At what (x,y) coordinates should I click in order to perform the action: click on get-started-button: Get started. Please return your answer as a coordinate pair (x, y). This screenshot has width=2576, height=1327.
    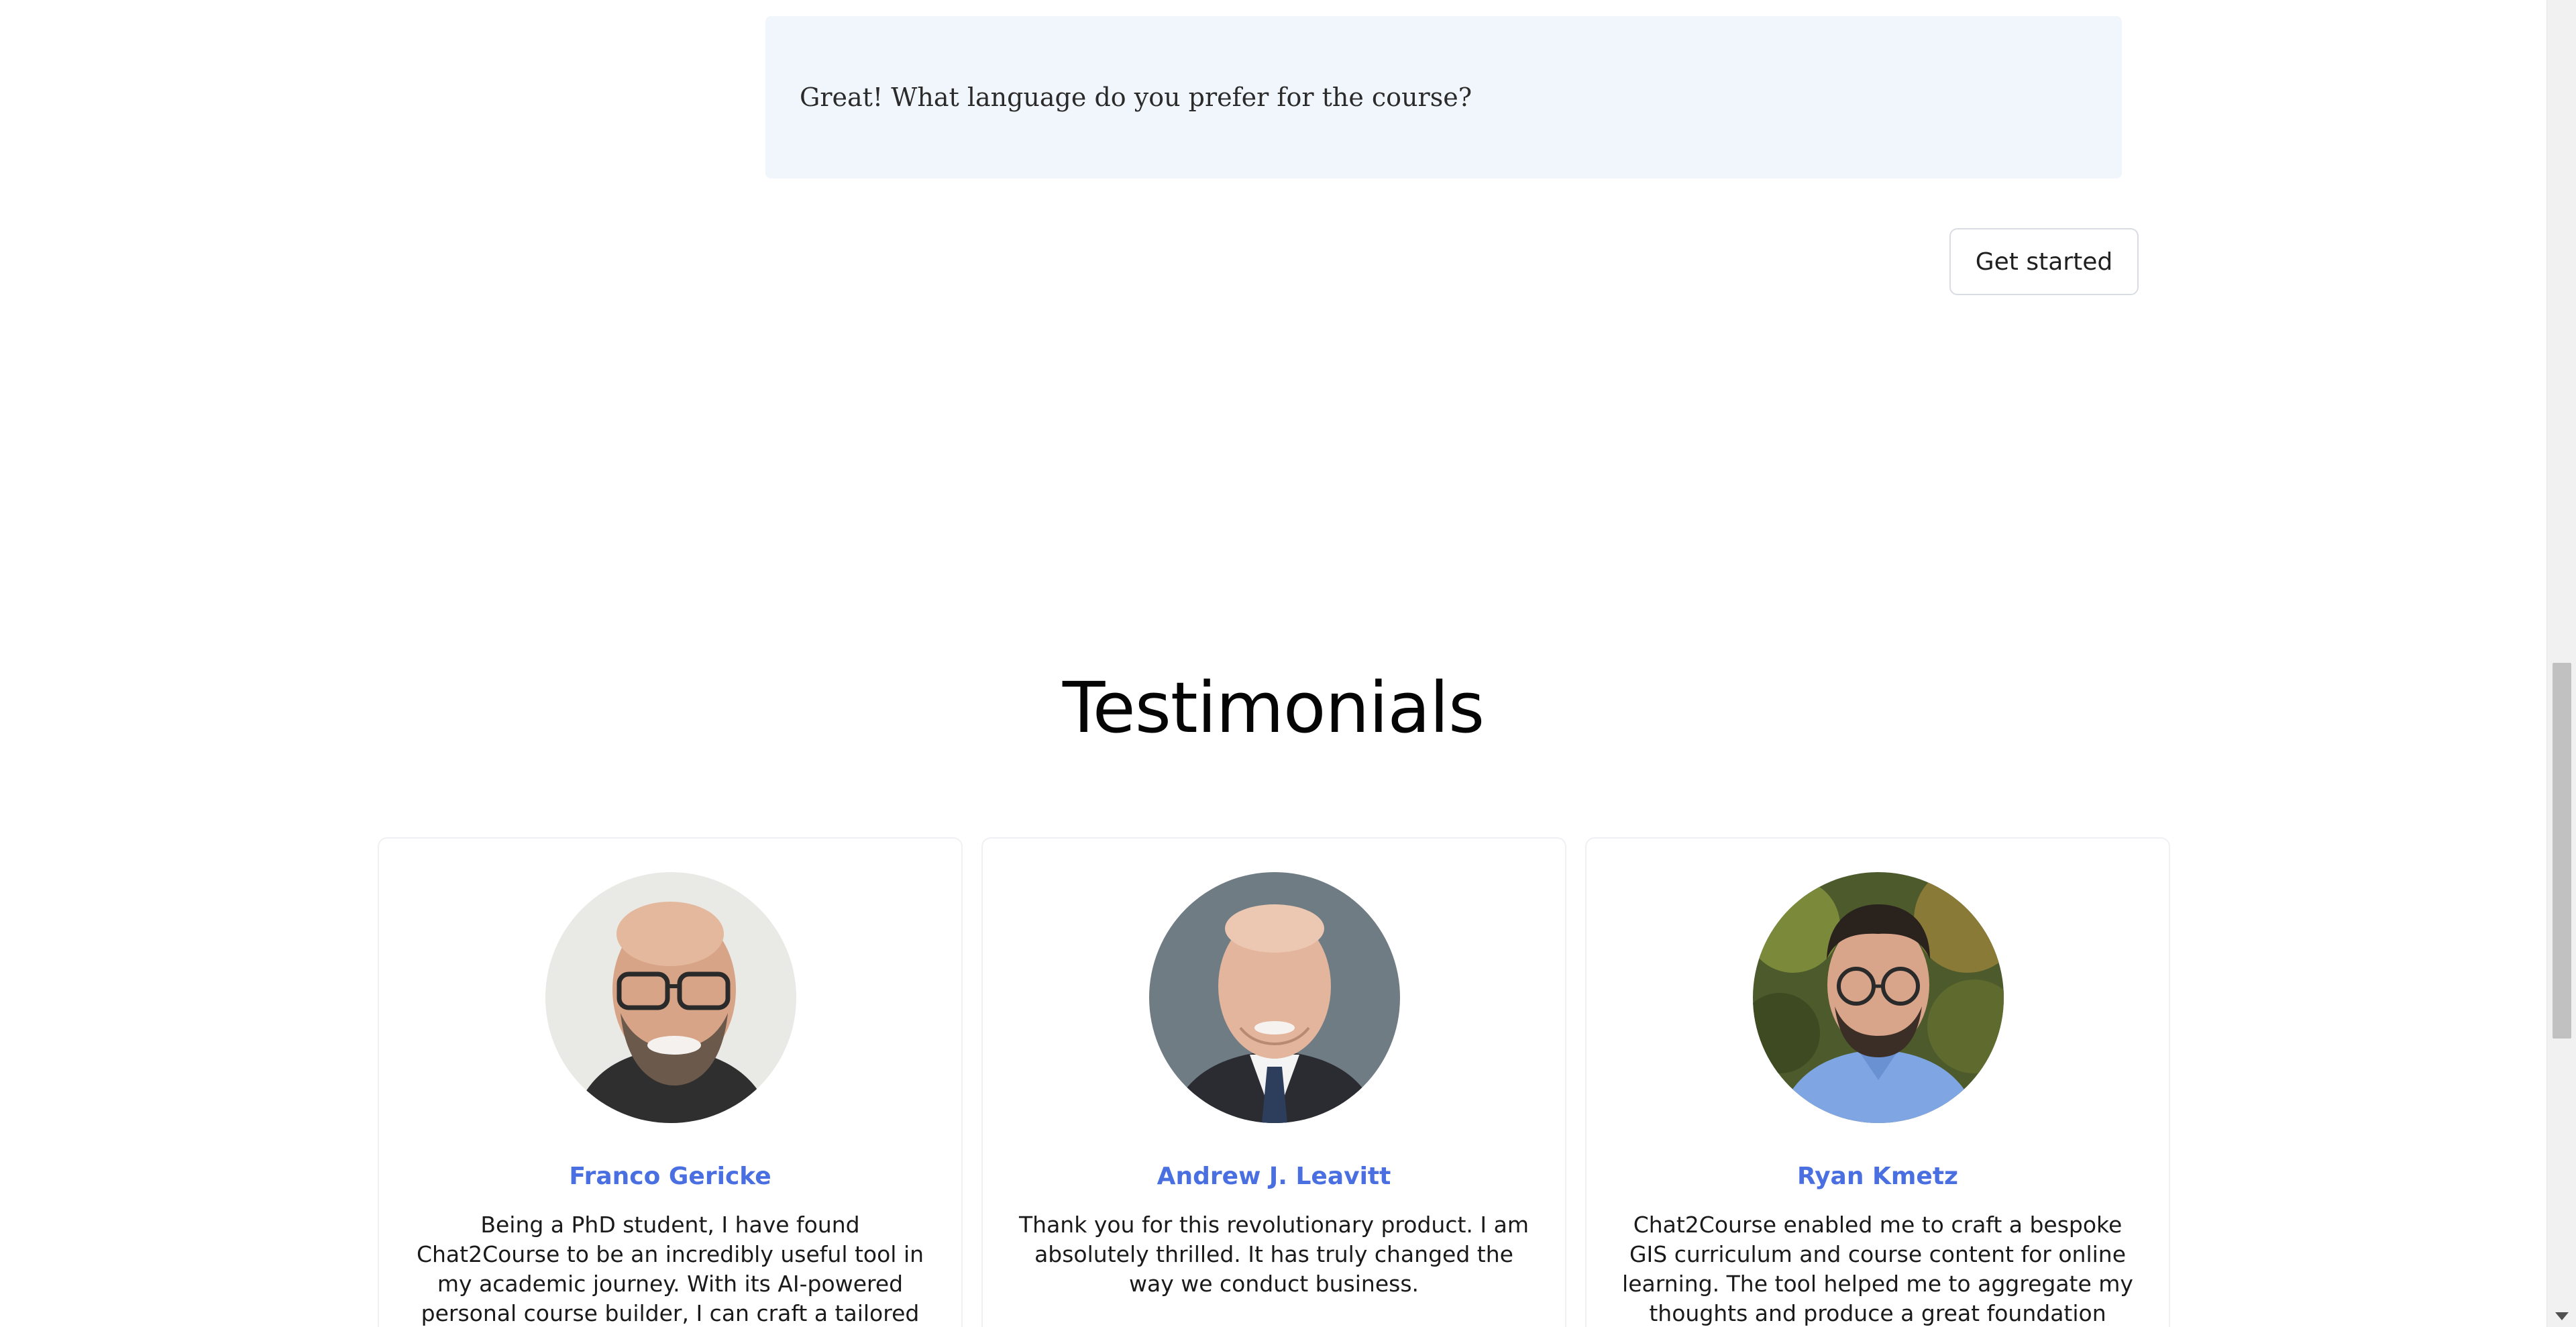
    Looking at the image, I should click on (2044, 261).